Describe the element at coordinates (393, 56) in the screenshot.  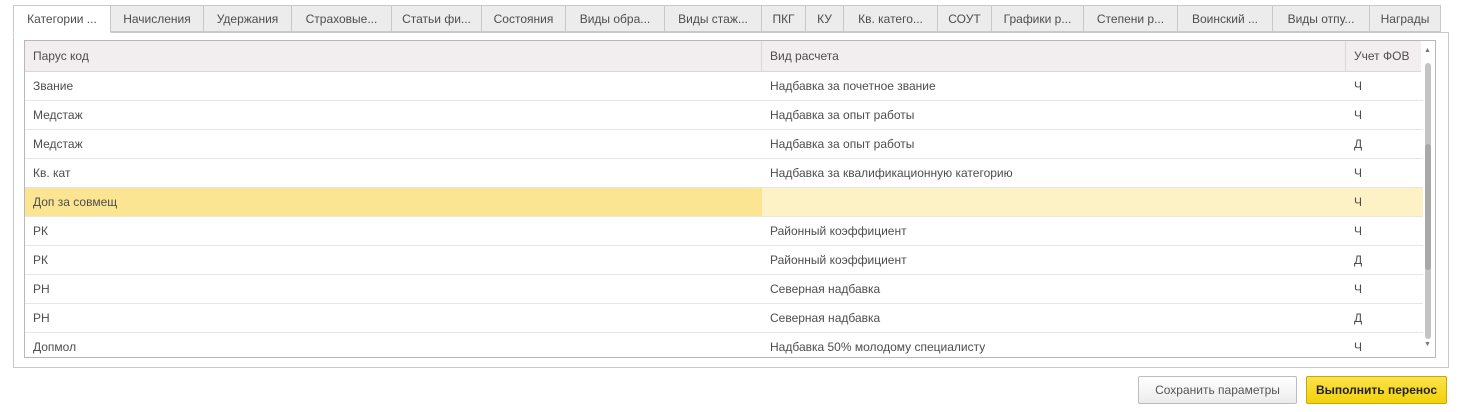
I see `column-header-parus-code: Парус код` at that location.